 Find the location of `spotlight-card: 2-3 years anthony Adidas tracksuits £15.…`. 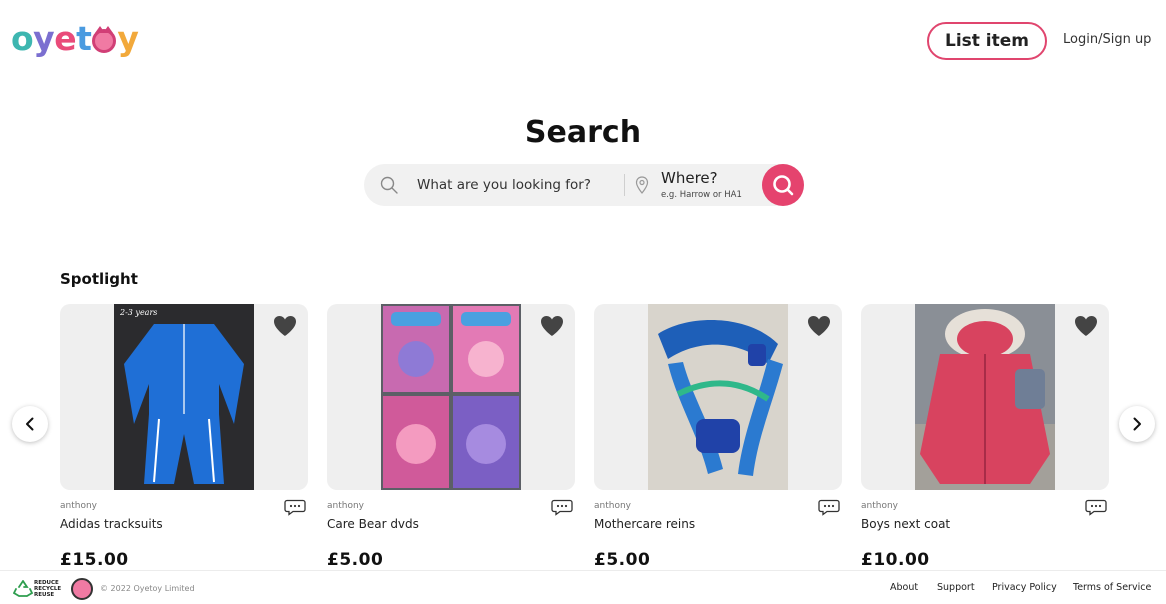

spotlight-card: 2-3 years anthony Adidas tracksuits £15.… is located at coordinates (184, 437).